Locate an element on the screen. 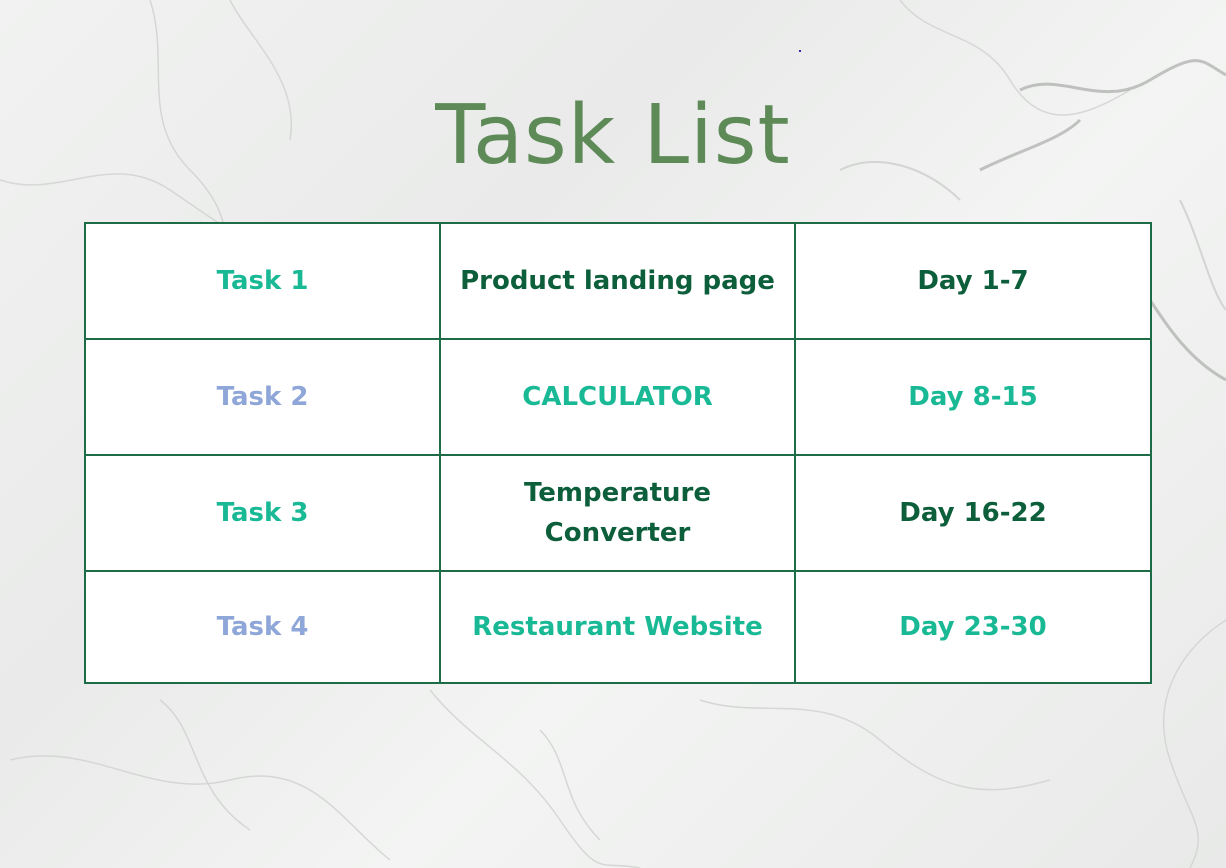 The width and height of the screenshot is (1226, 868). days-cell: Day 23-30 is located at coordinates (973, 627).